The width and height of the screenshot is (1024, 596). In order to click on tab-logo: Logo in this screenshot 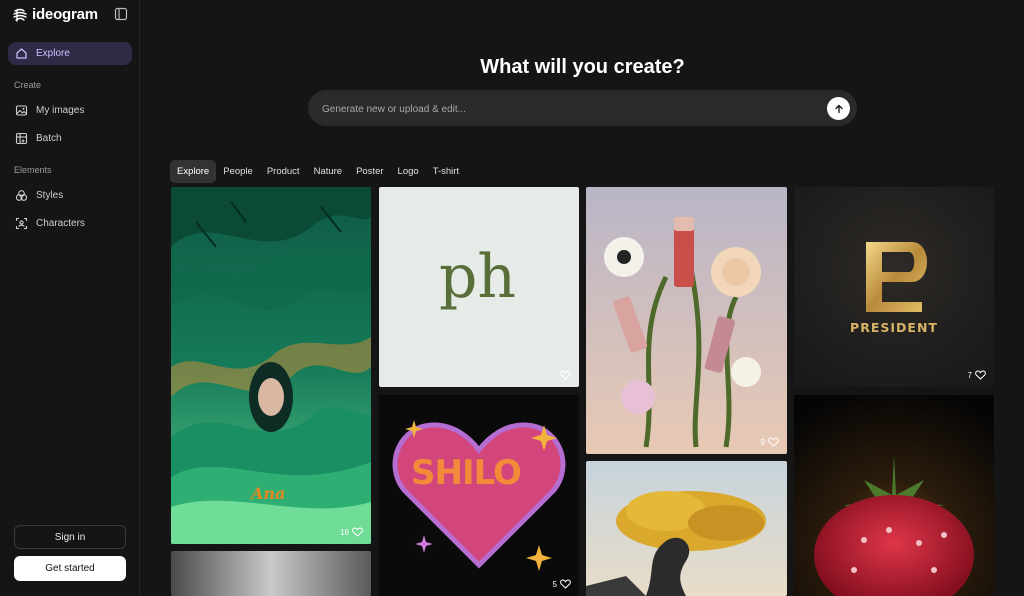, I will do `click(408, 171)`.